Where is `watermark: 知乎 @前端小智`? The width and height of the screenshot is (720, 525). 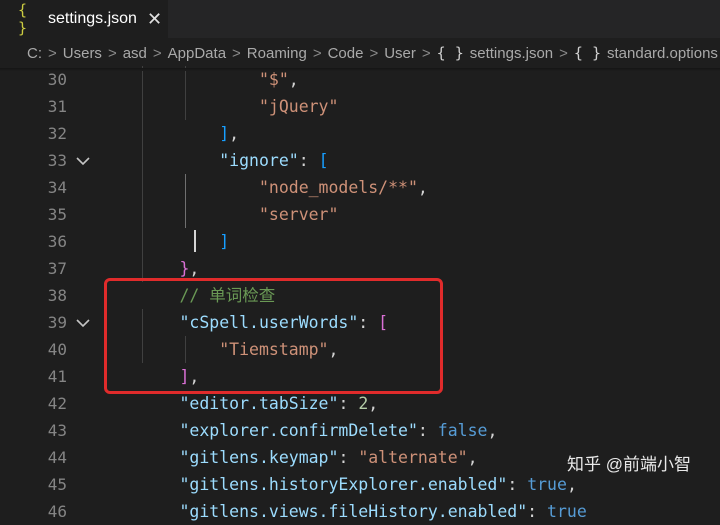
watermark: 知乎 @前端小智 is located at coordinates (629, 464).